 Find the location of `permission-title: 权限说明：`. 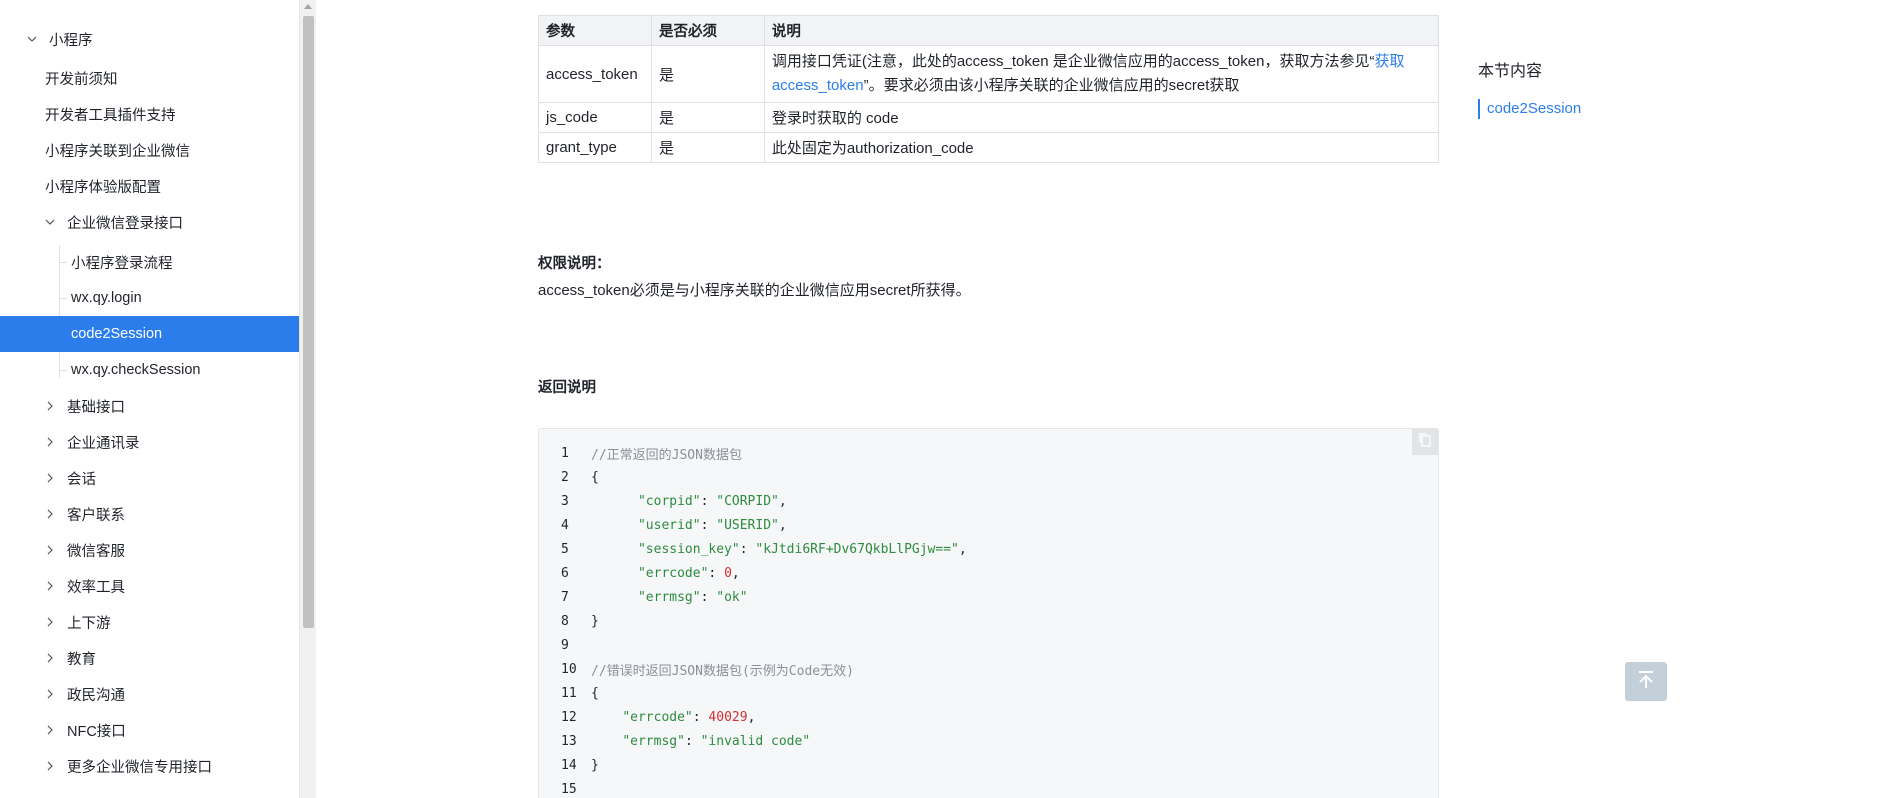

permission-title: 权限说明： is located at coordinates (574, 264).